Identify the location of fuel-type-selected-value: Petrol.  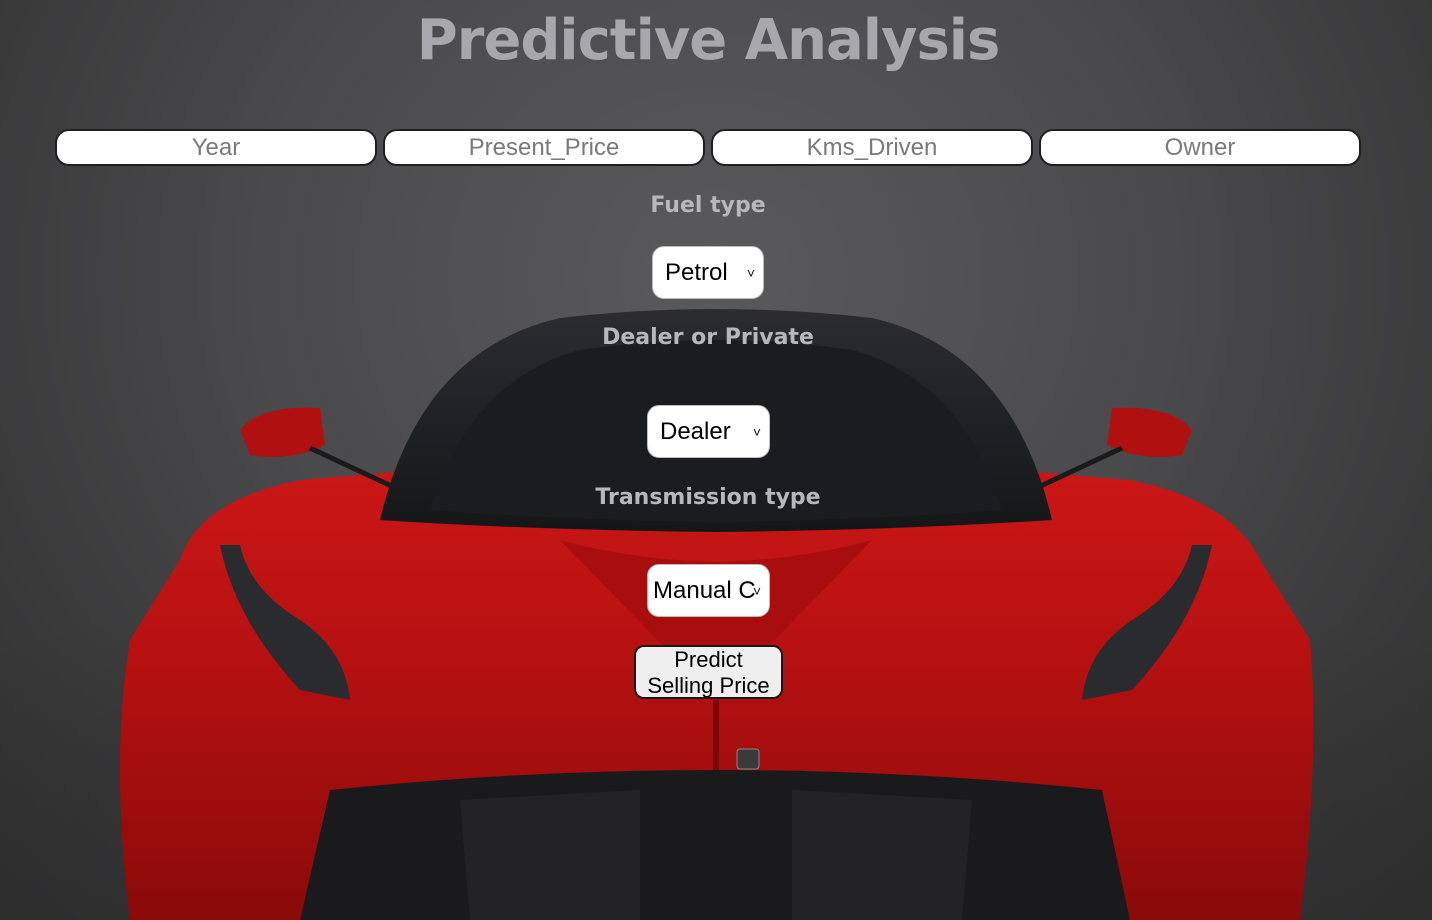
(696, 272).